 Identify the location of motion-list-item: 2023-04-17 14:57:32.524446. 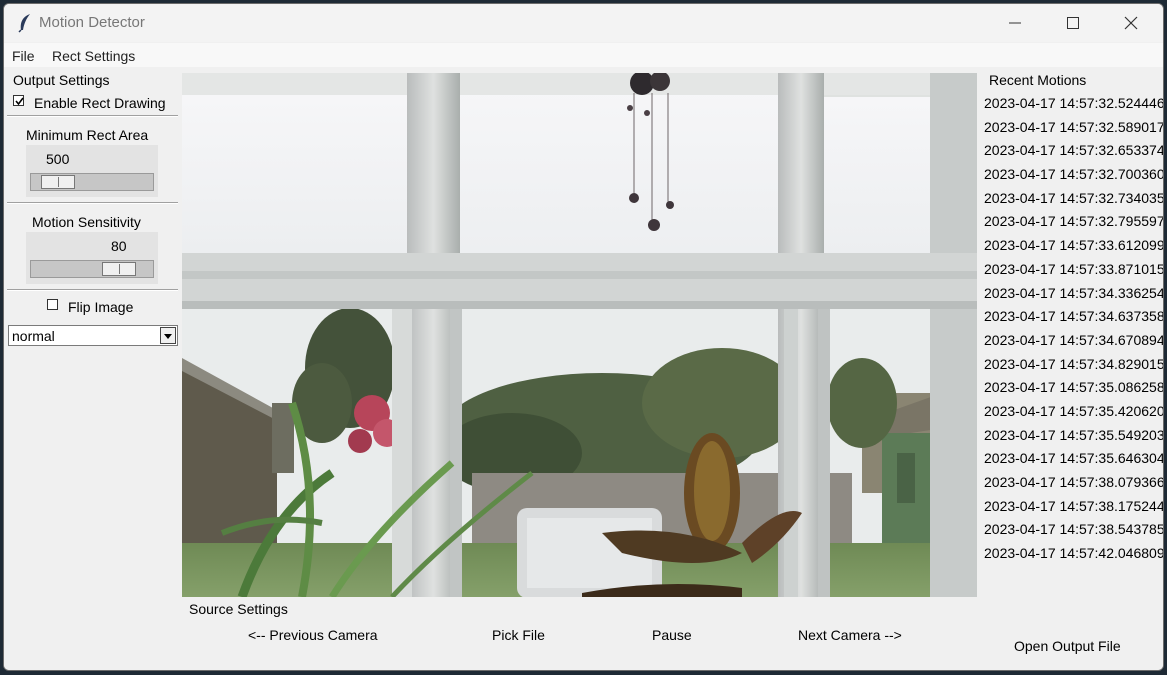
(1071, 103).